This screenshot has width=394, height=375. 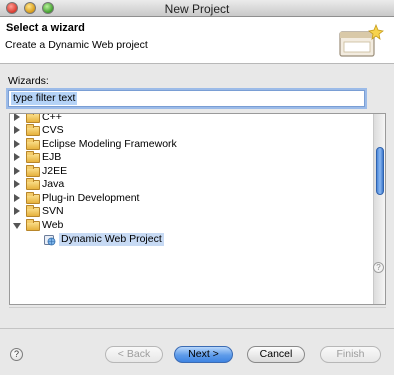 I want to click on banner-description: Create a Dynamic Web project, so click(x=76, y=45).